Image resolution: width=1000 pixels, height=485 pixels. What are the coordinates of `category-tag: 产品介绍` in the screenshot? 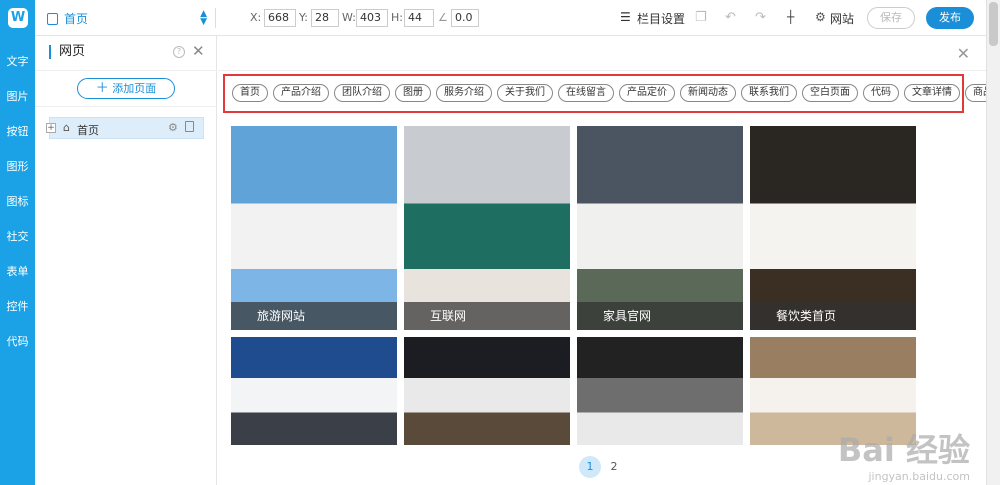 It's located at (301, 93).